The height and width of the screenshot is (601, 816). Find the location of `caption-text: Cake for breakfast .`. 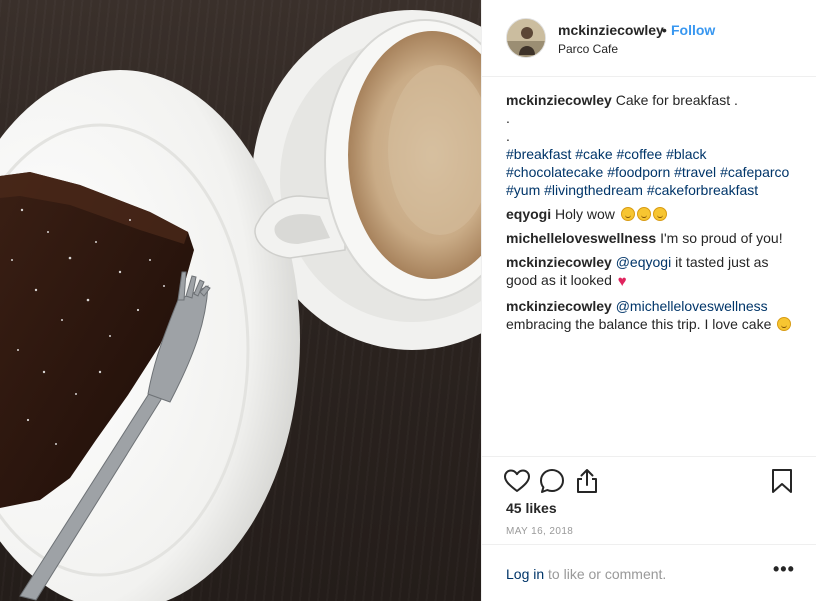

caption-text: Cake for breakfast . is located at coordinates (676, 100).